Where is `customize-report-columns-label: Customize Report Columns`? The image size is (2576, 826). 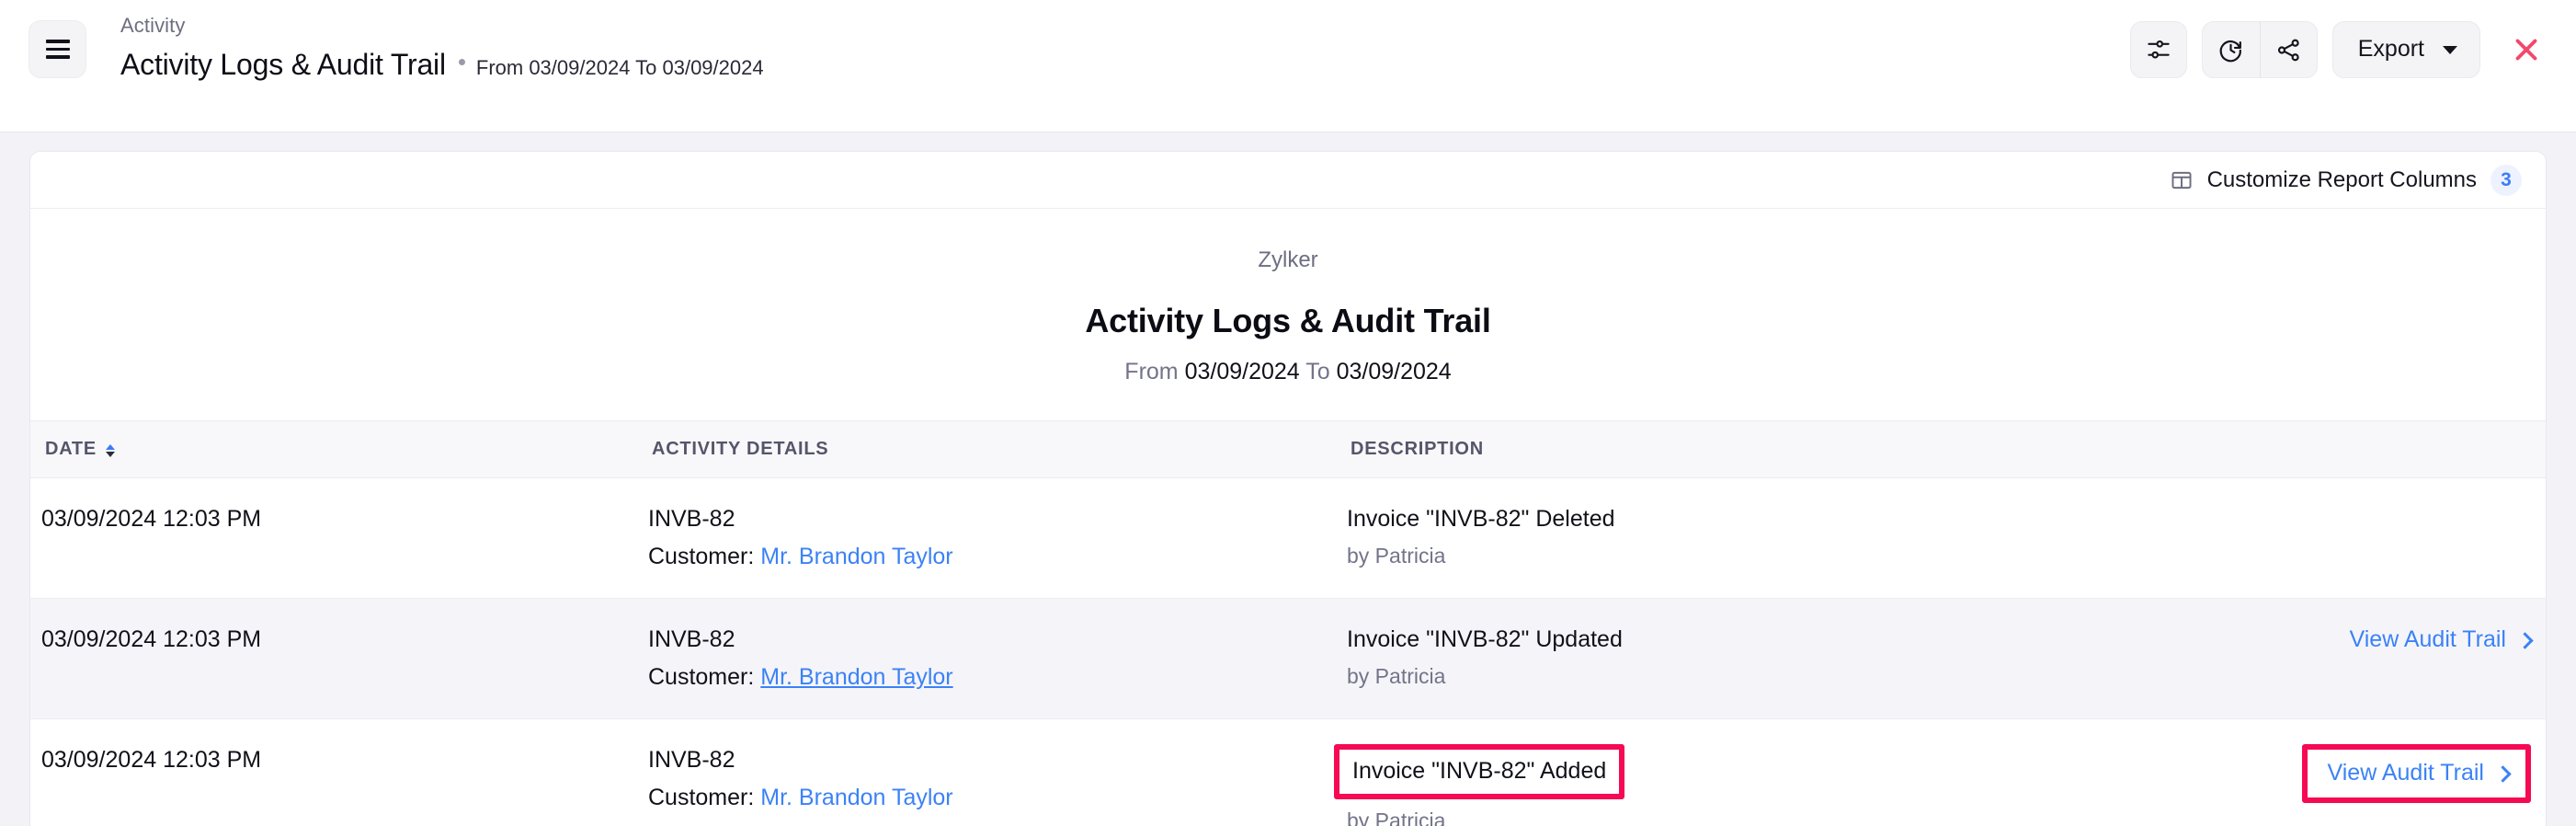 customize-report-columns-label: Customize Report Columns is located at coordinates (2341, 179).